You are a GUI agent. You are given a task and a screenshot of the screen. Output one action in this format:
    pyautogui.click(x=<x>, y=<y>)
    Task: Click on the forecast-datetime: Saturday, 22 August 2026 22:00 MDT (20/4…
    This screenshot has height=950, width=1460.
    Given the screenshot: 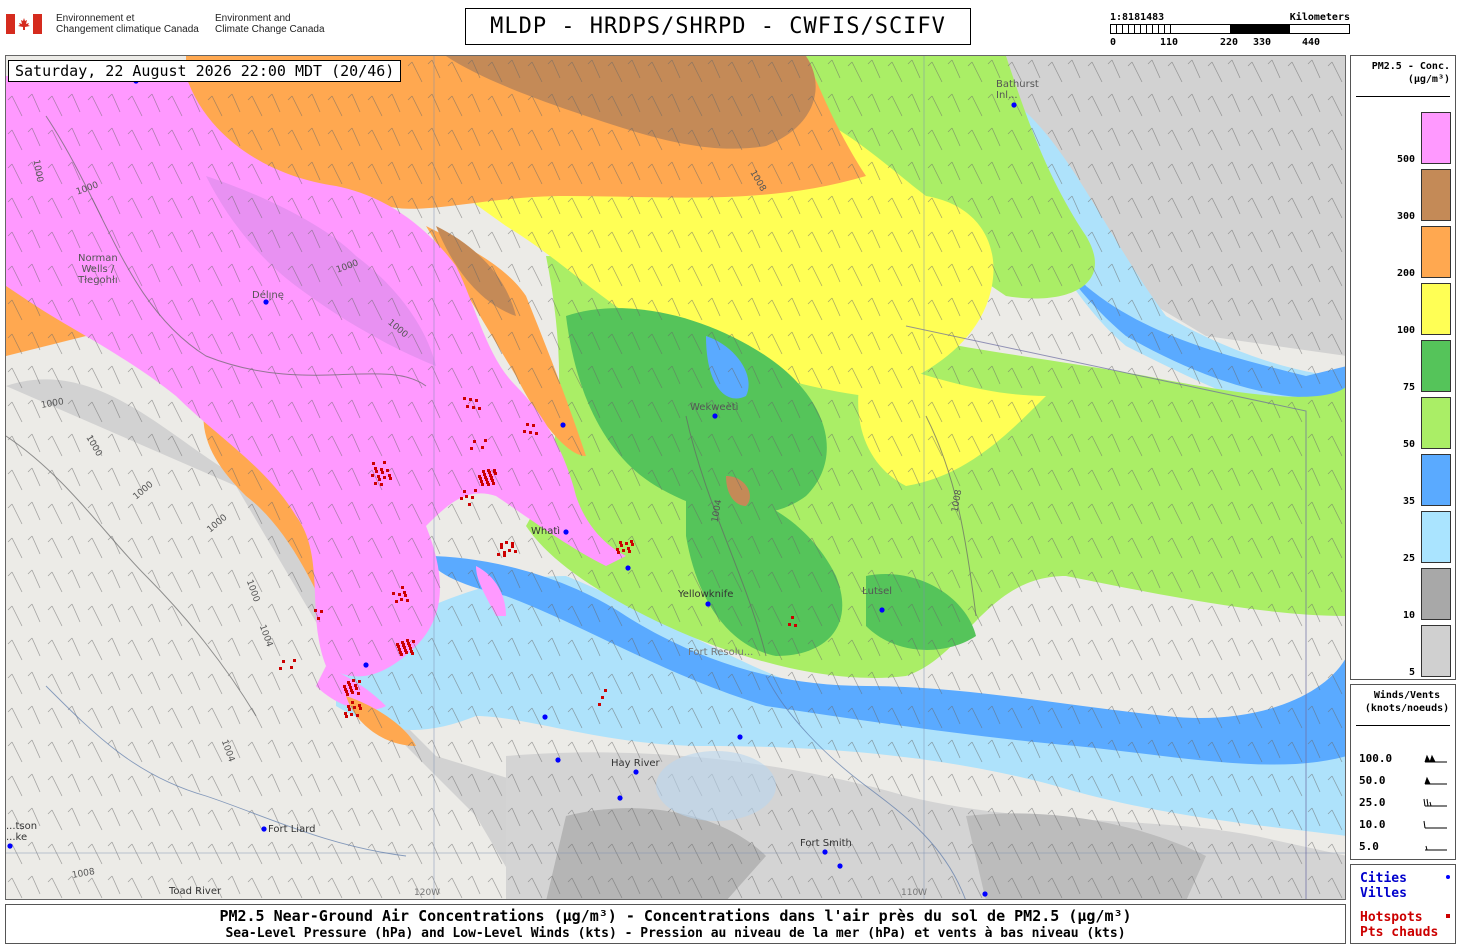 What is the action you would take?
    pyautogui.click(x=205, y=71)
    